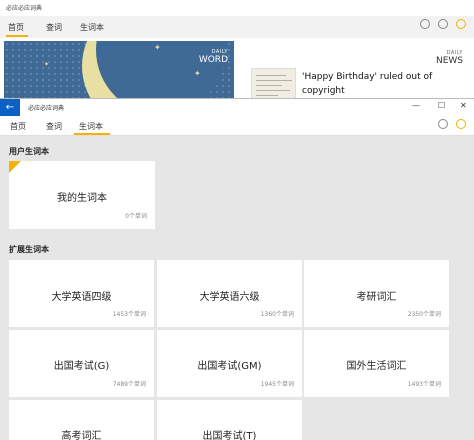  I want to click on extended-vocab-section-title: 扩展生词本, so click(29, 249).